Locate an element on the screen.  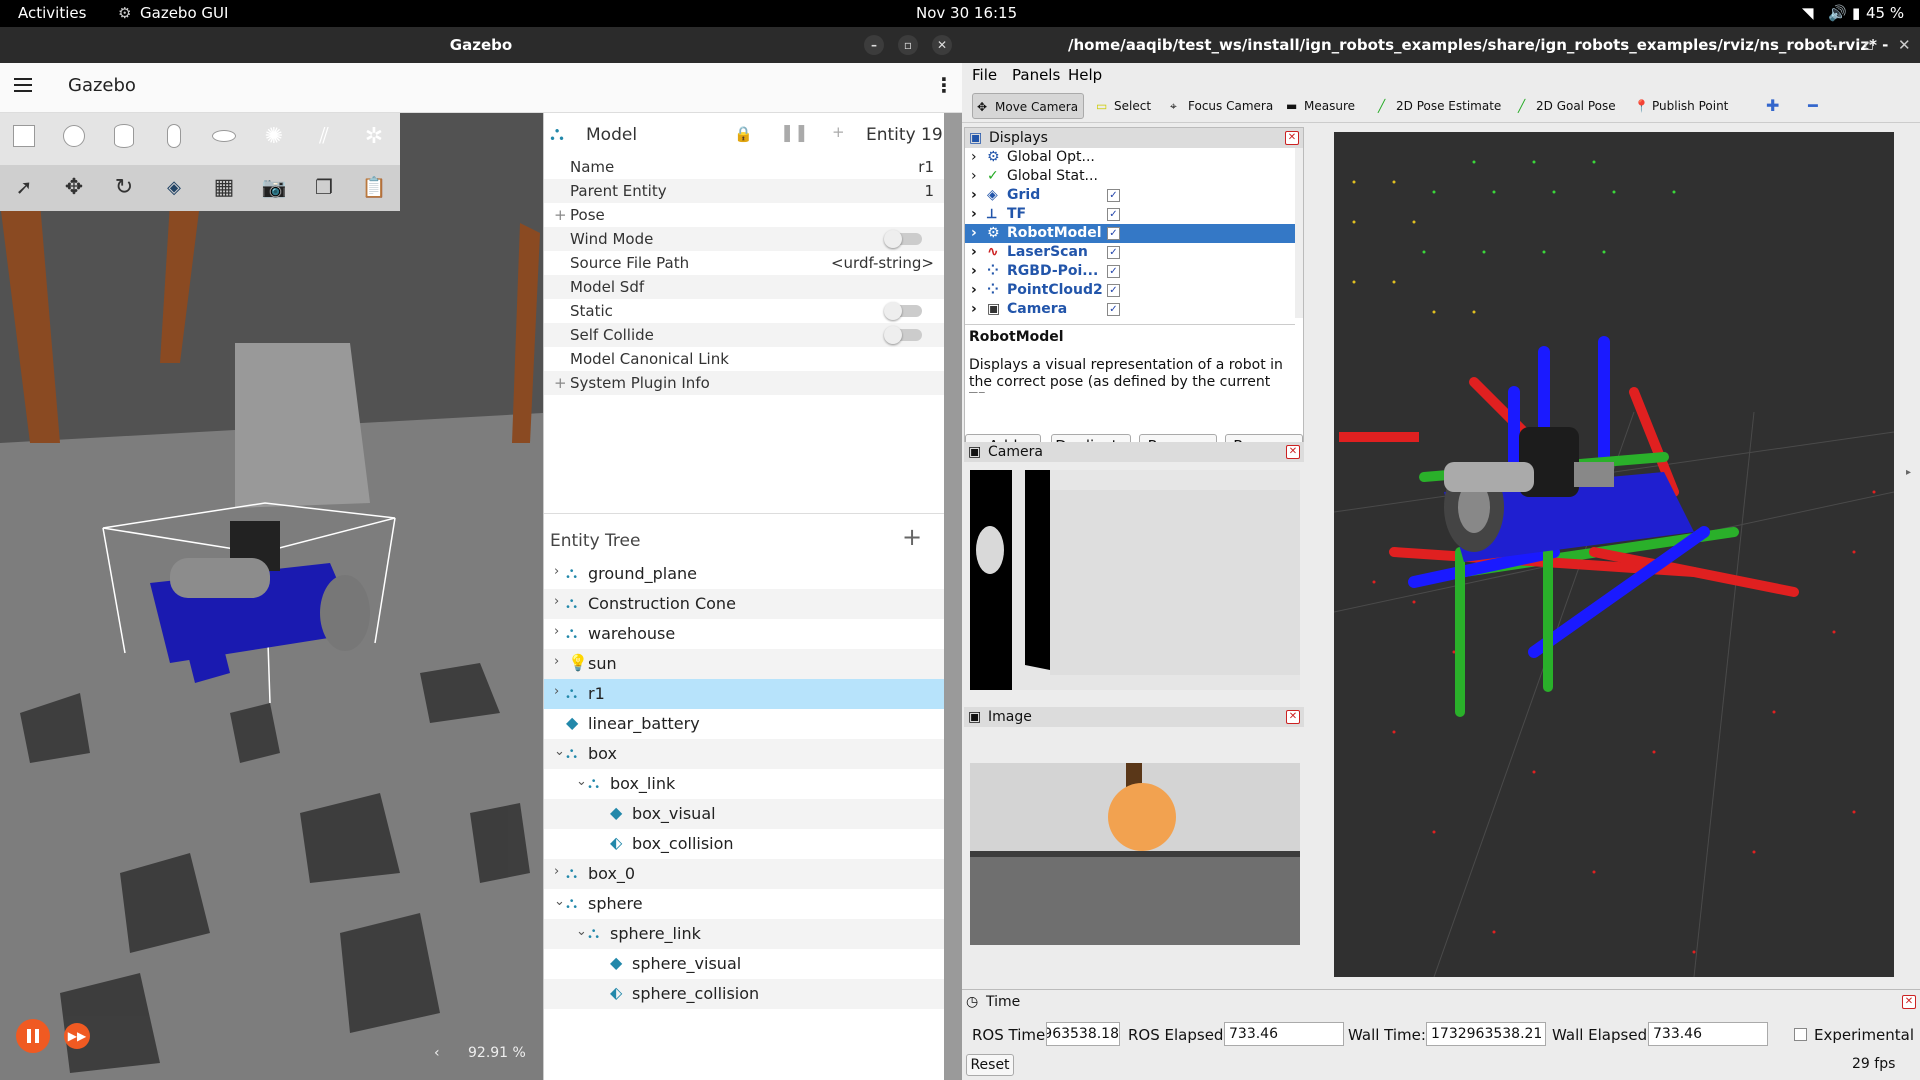
menu-help: Help is located at coordinates (1085, 75).